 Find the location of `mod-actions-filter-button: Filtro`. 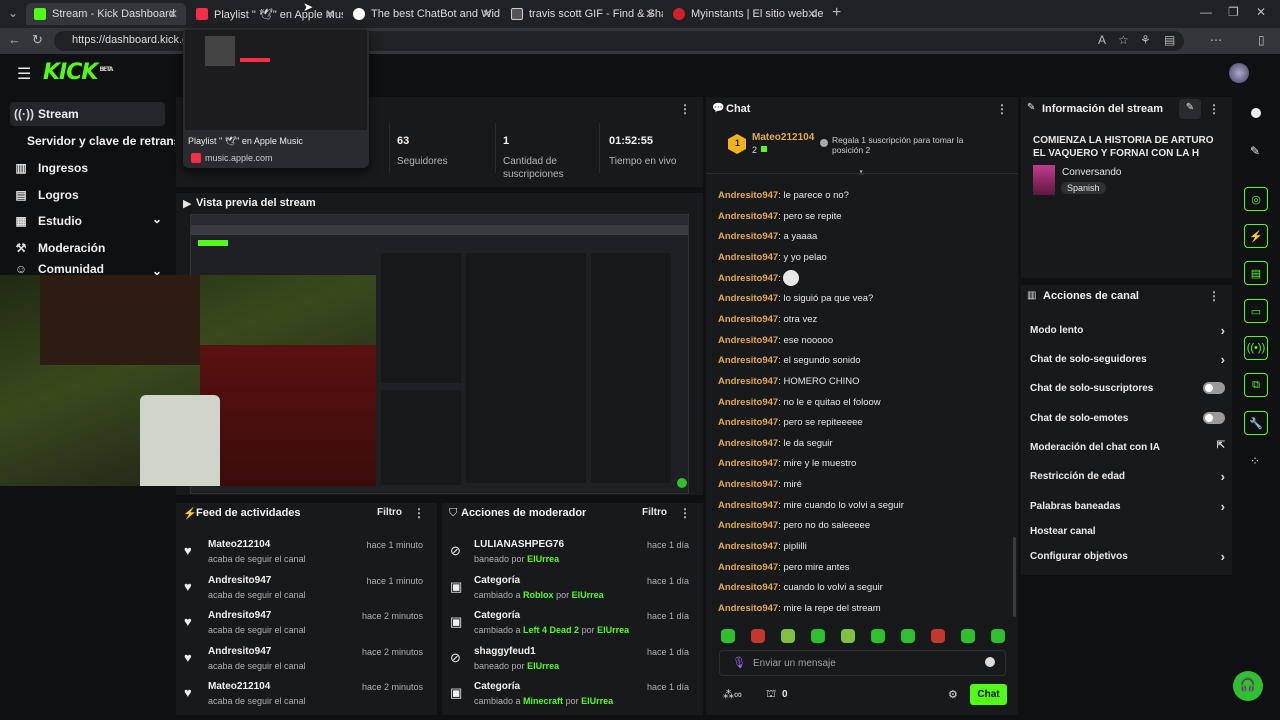

mod-actions-filter-button: Filtro is located at coordinates (654, 512).